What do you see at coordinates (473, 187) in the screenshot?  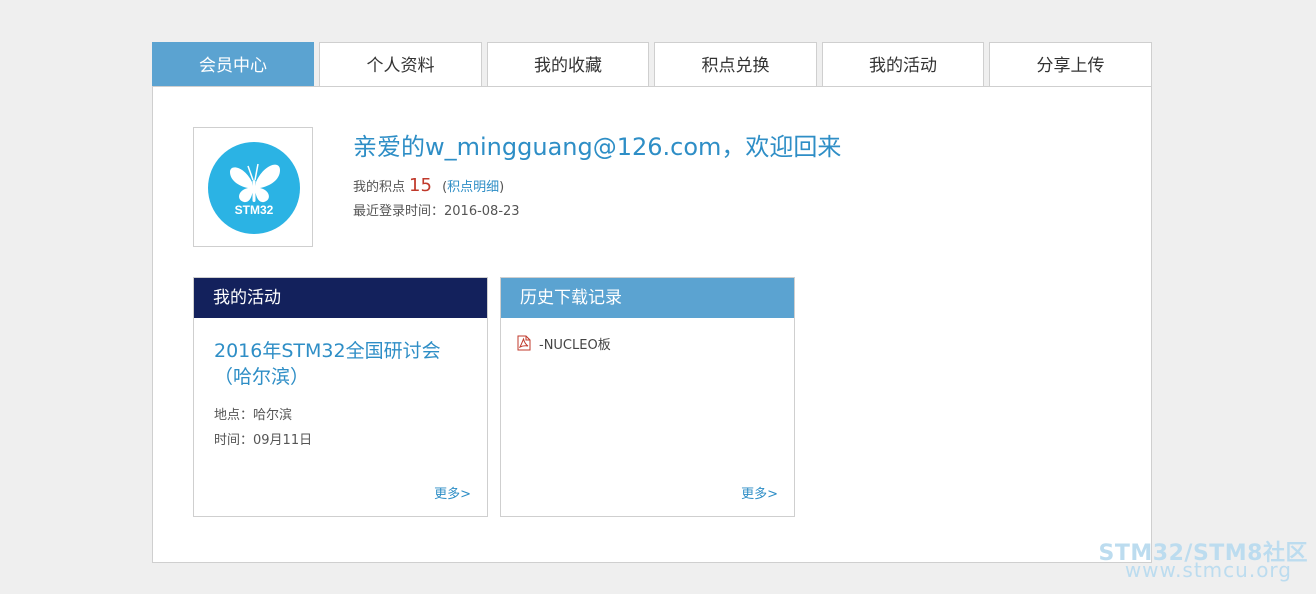 I see `points-detail-link: 积点明细` at bounding box center [473, 187].